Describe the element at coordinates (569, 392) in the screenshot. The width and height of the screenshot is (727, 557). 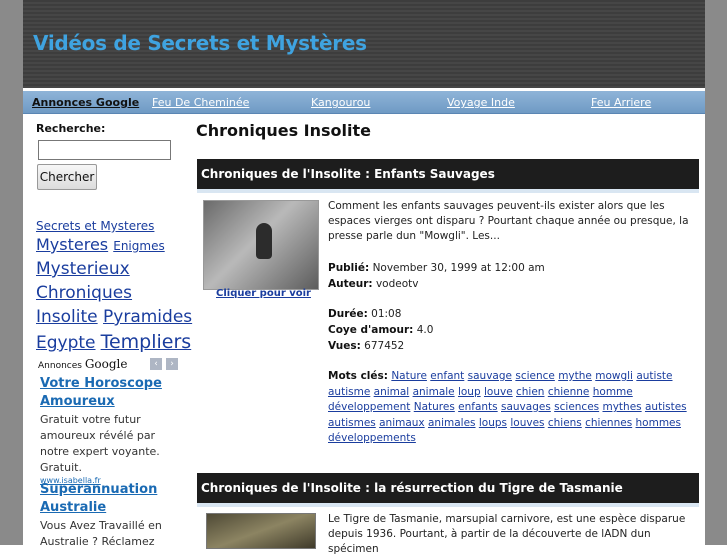
I see `keyword-link: chienne` at that location.